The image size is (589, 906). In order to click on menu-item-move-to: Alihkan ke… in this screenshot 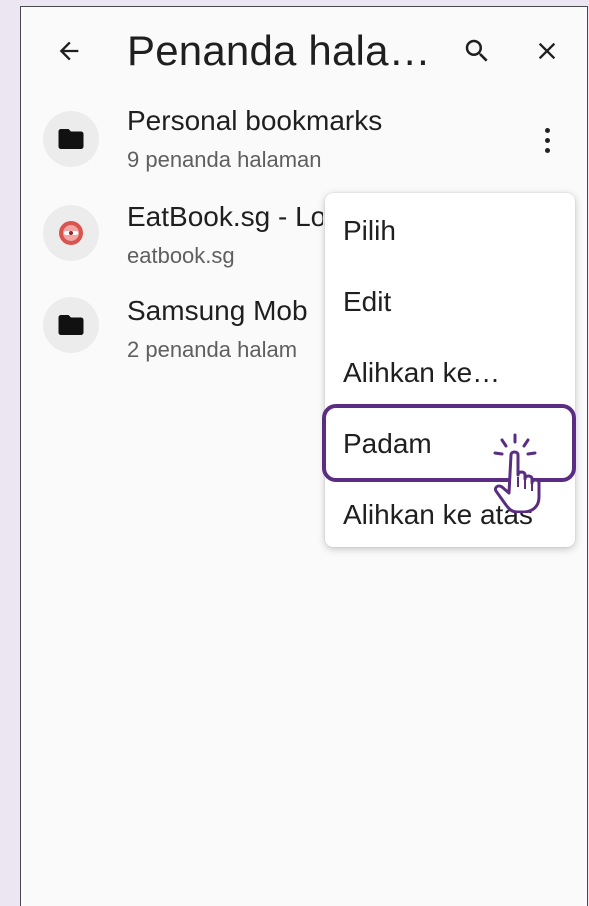, I will do `click(421, 373)`.